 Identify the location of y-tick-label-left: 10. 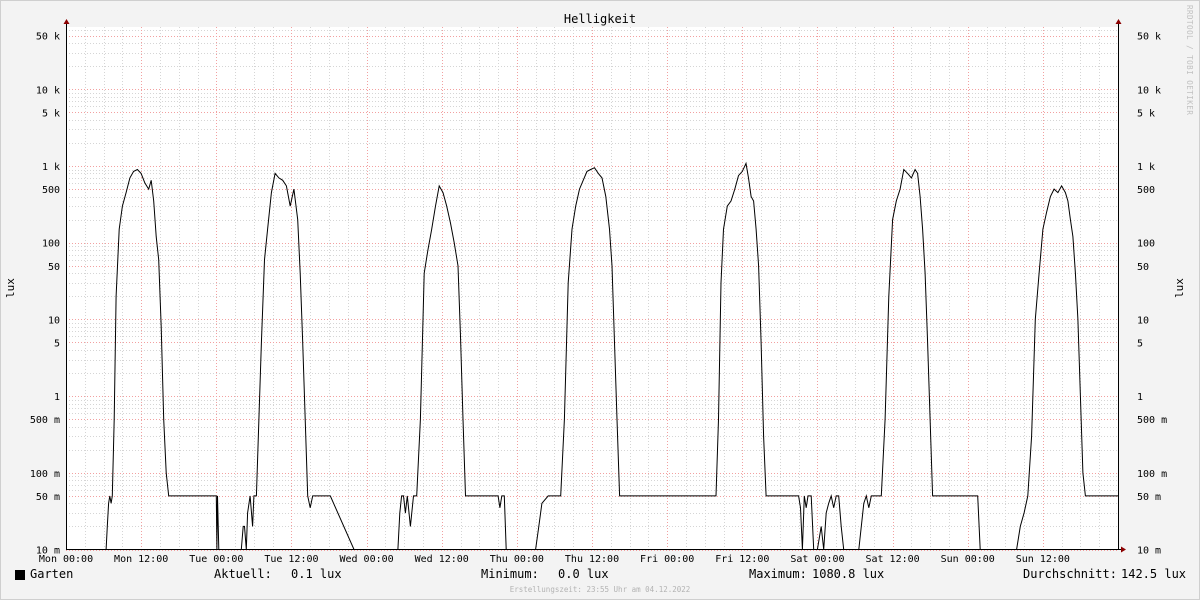
(54, 320).